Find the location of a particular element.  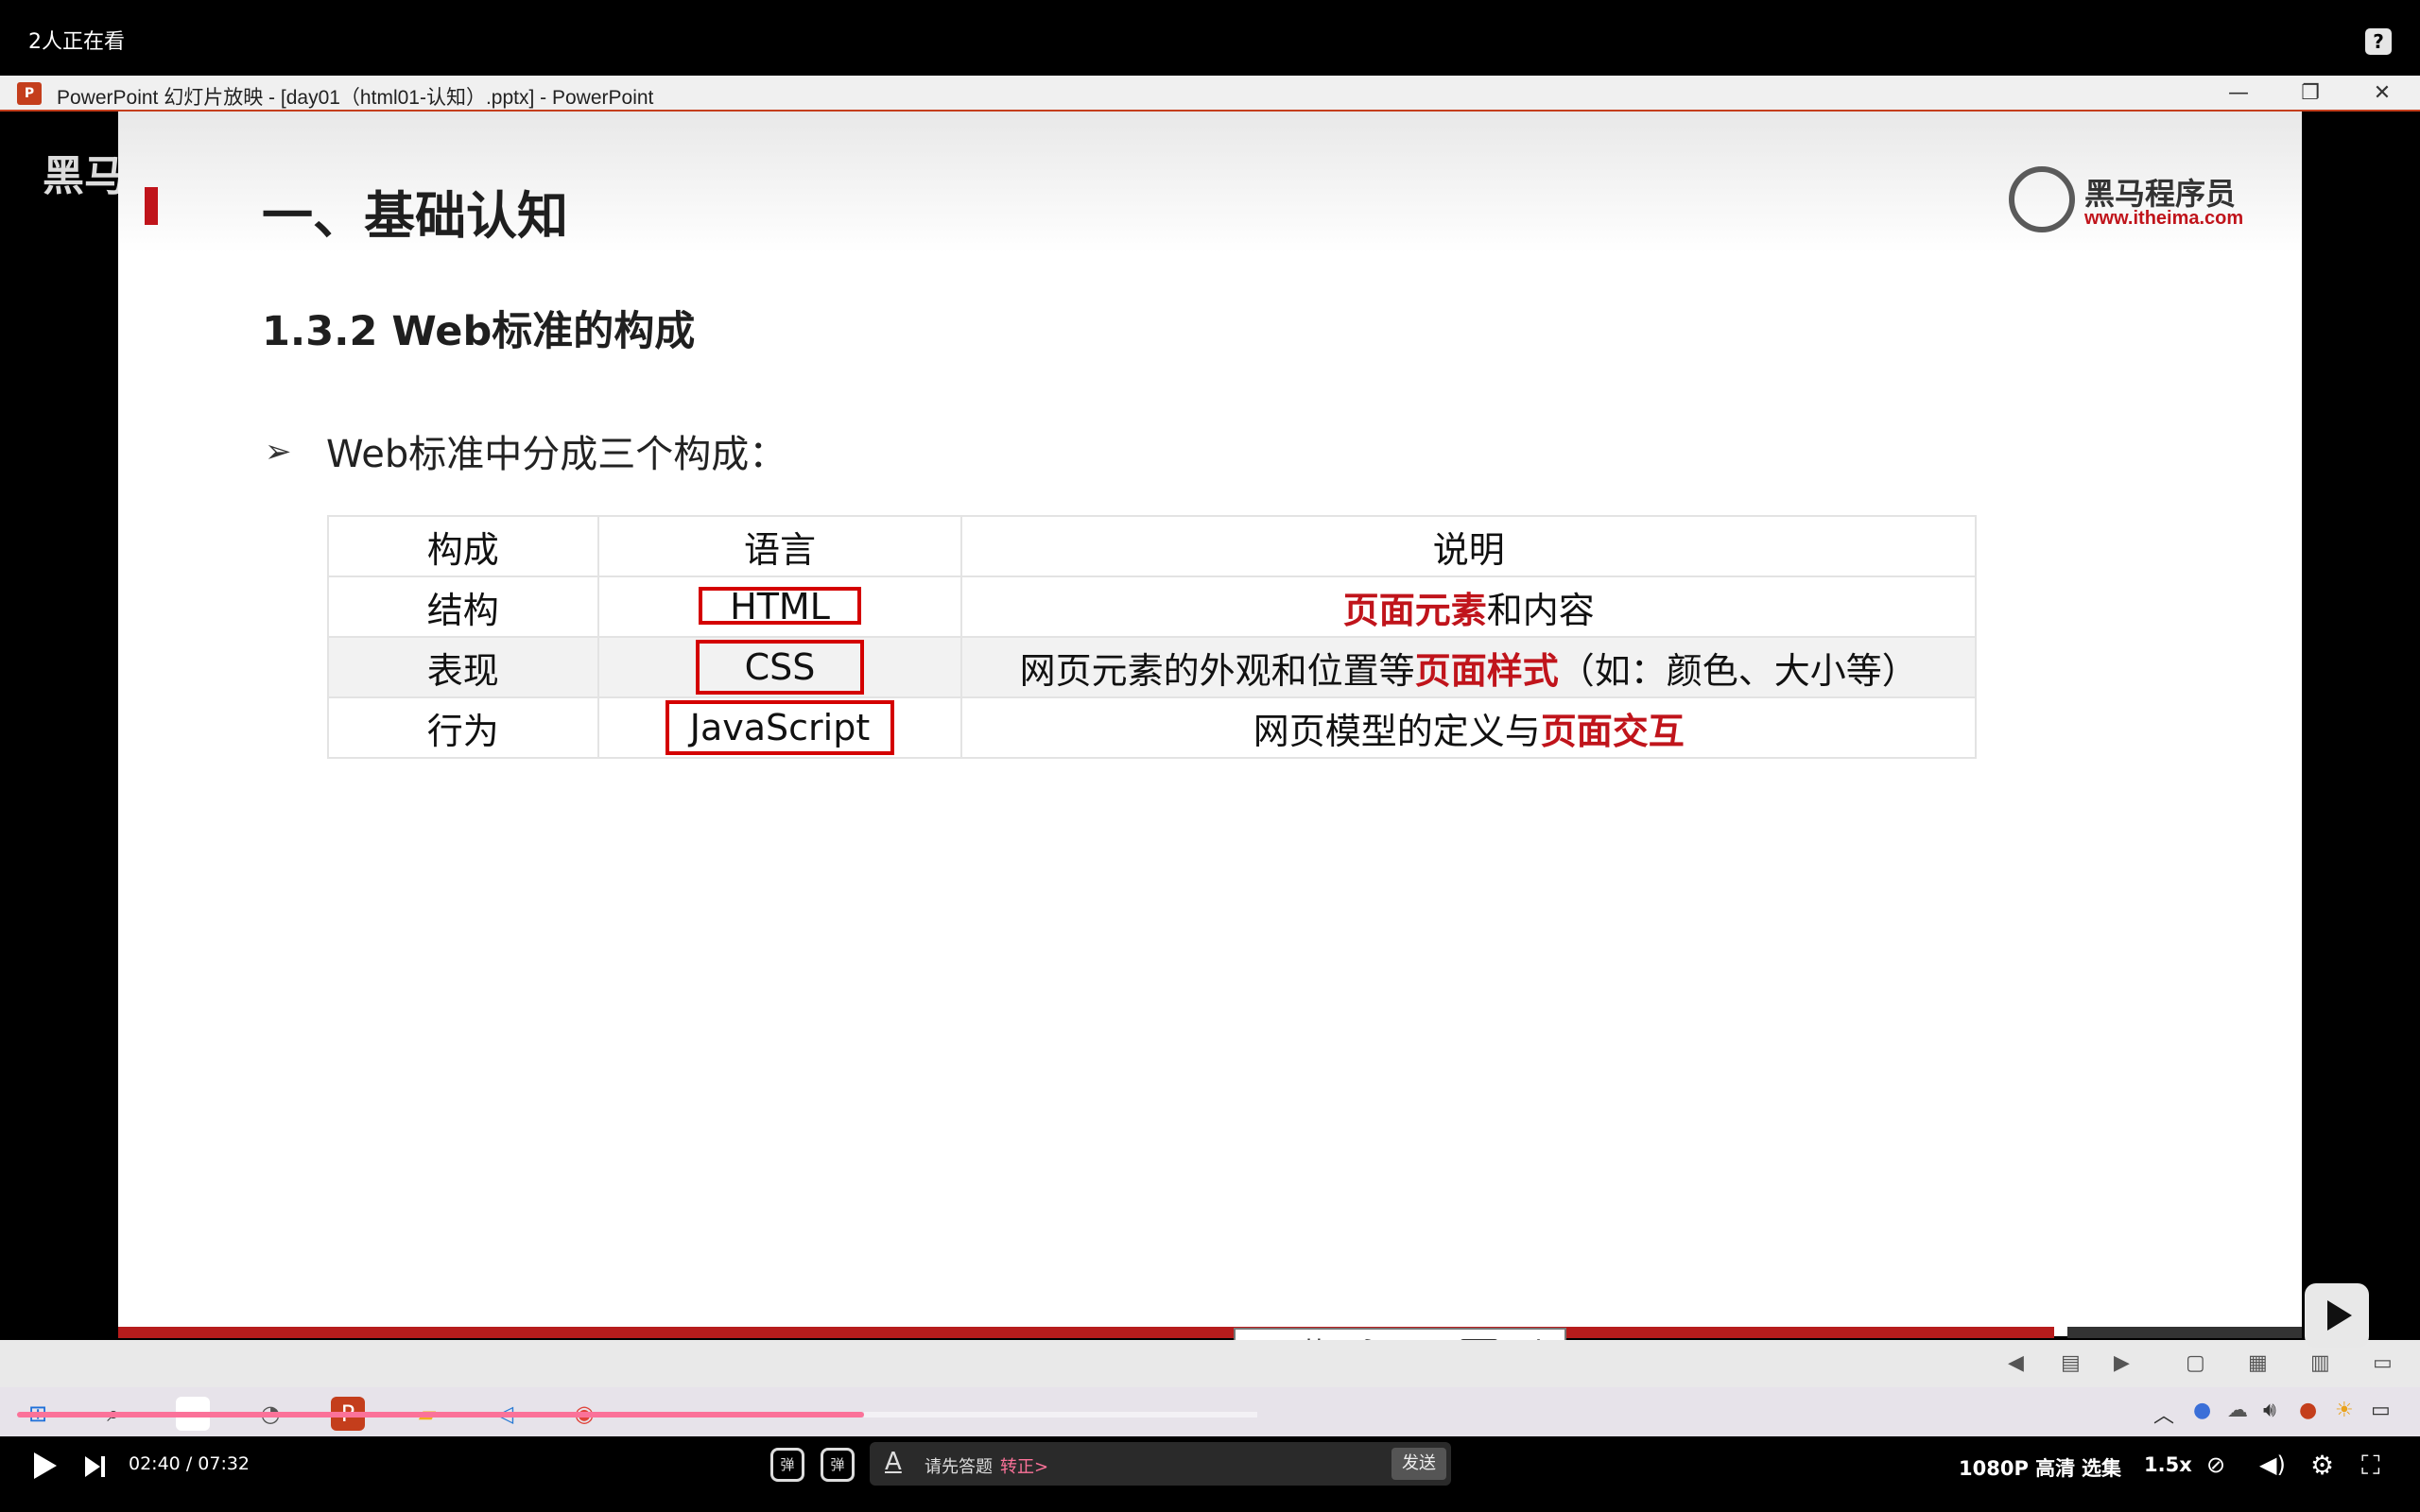

cell-description: 页面元素和内容 is located at coordinates (1468, 607).